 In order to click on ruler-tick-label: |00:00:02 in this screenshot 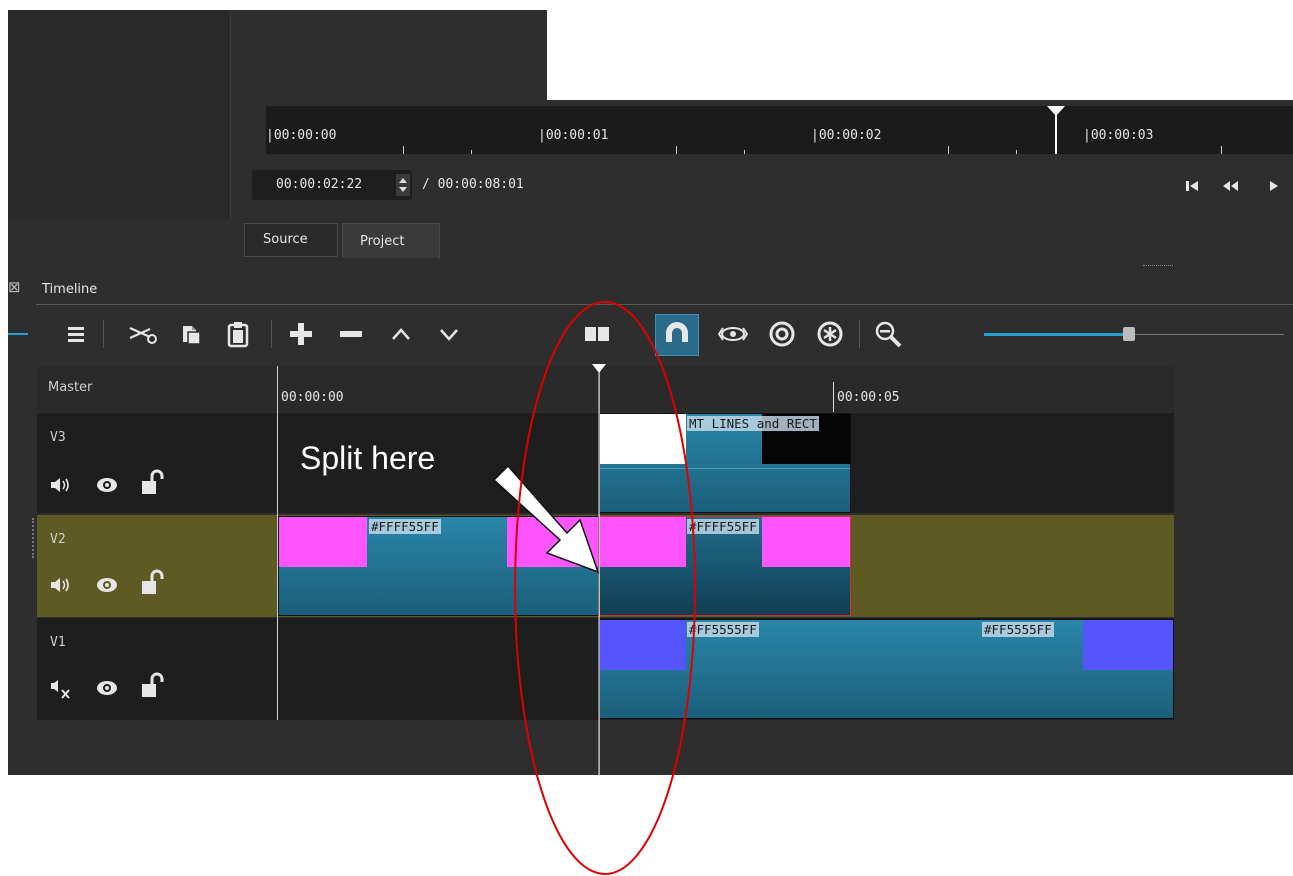, I will do `click(846, 135)`.